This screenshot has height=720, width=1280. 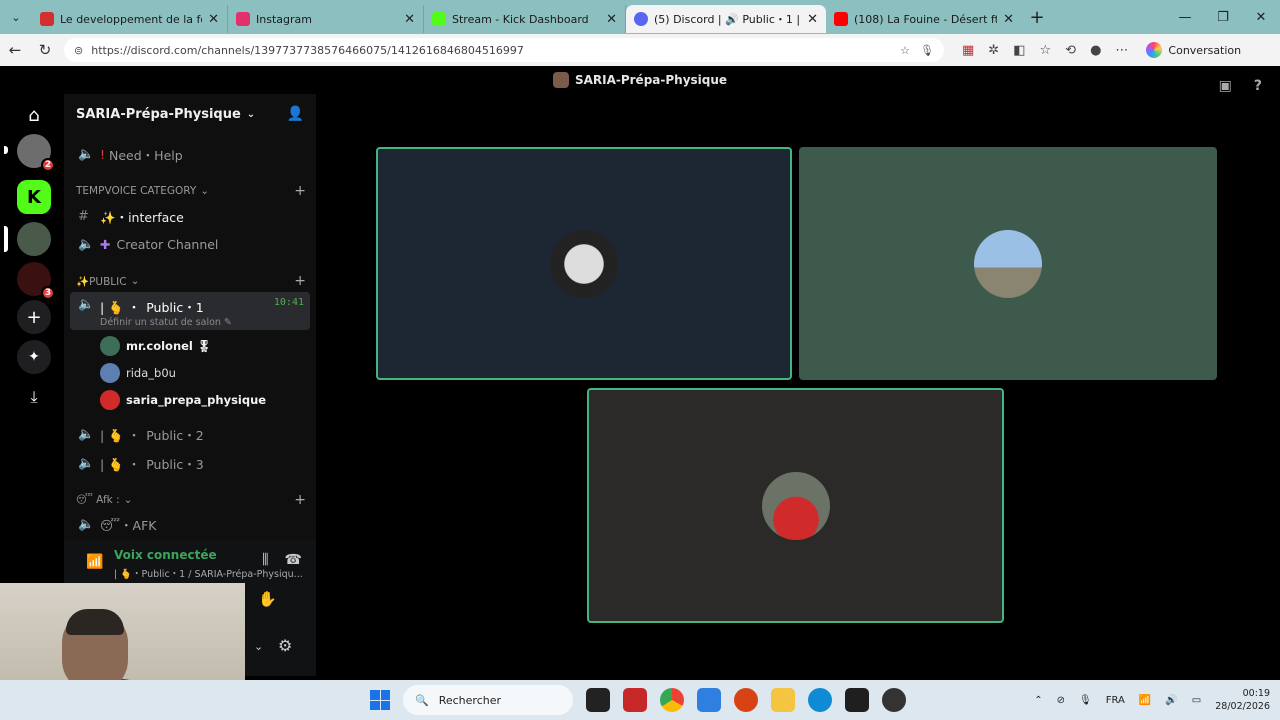 I want to click on participant-tile-saria, so click(x=795, y=505).